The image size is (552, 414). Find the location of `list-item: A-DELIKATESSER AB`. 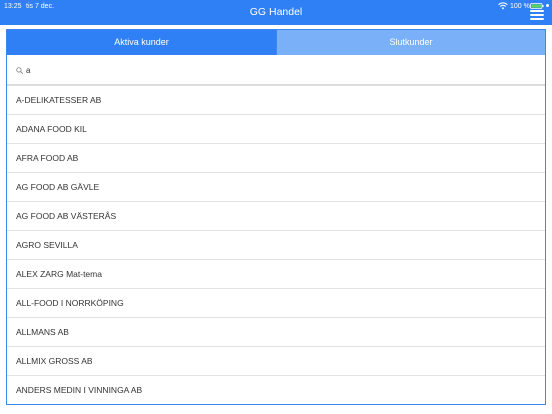

list-item: A-DELIKATESSER AB is located at coordinates (276, 100).